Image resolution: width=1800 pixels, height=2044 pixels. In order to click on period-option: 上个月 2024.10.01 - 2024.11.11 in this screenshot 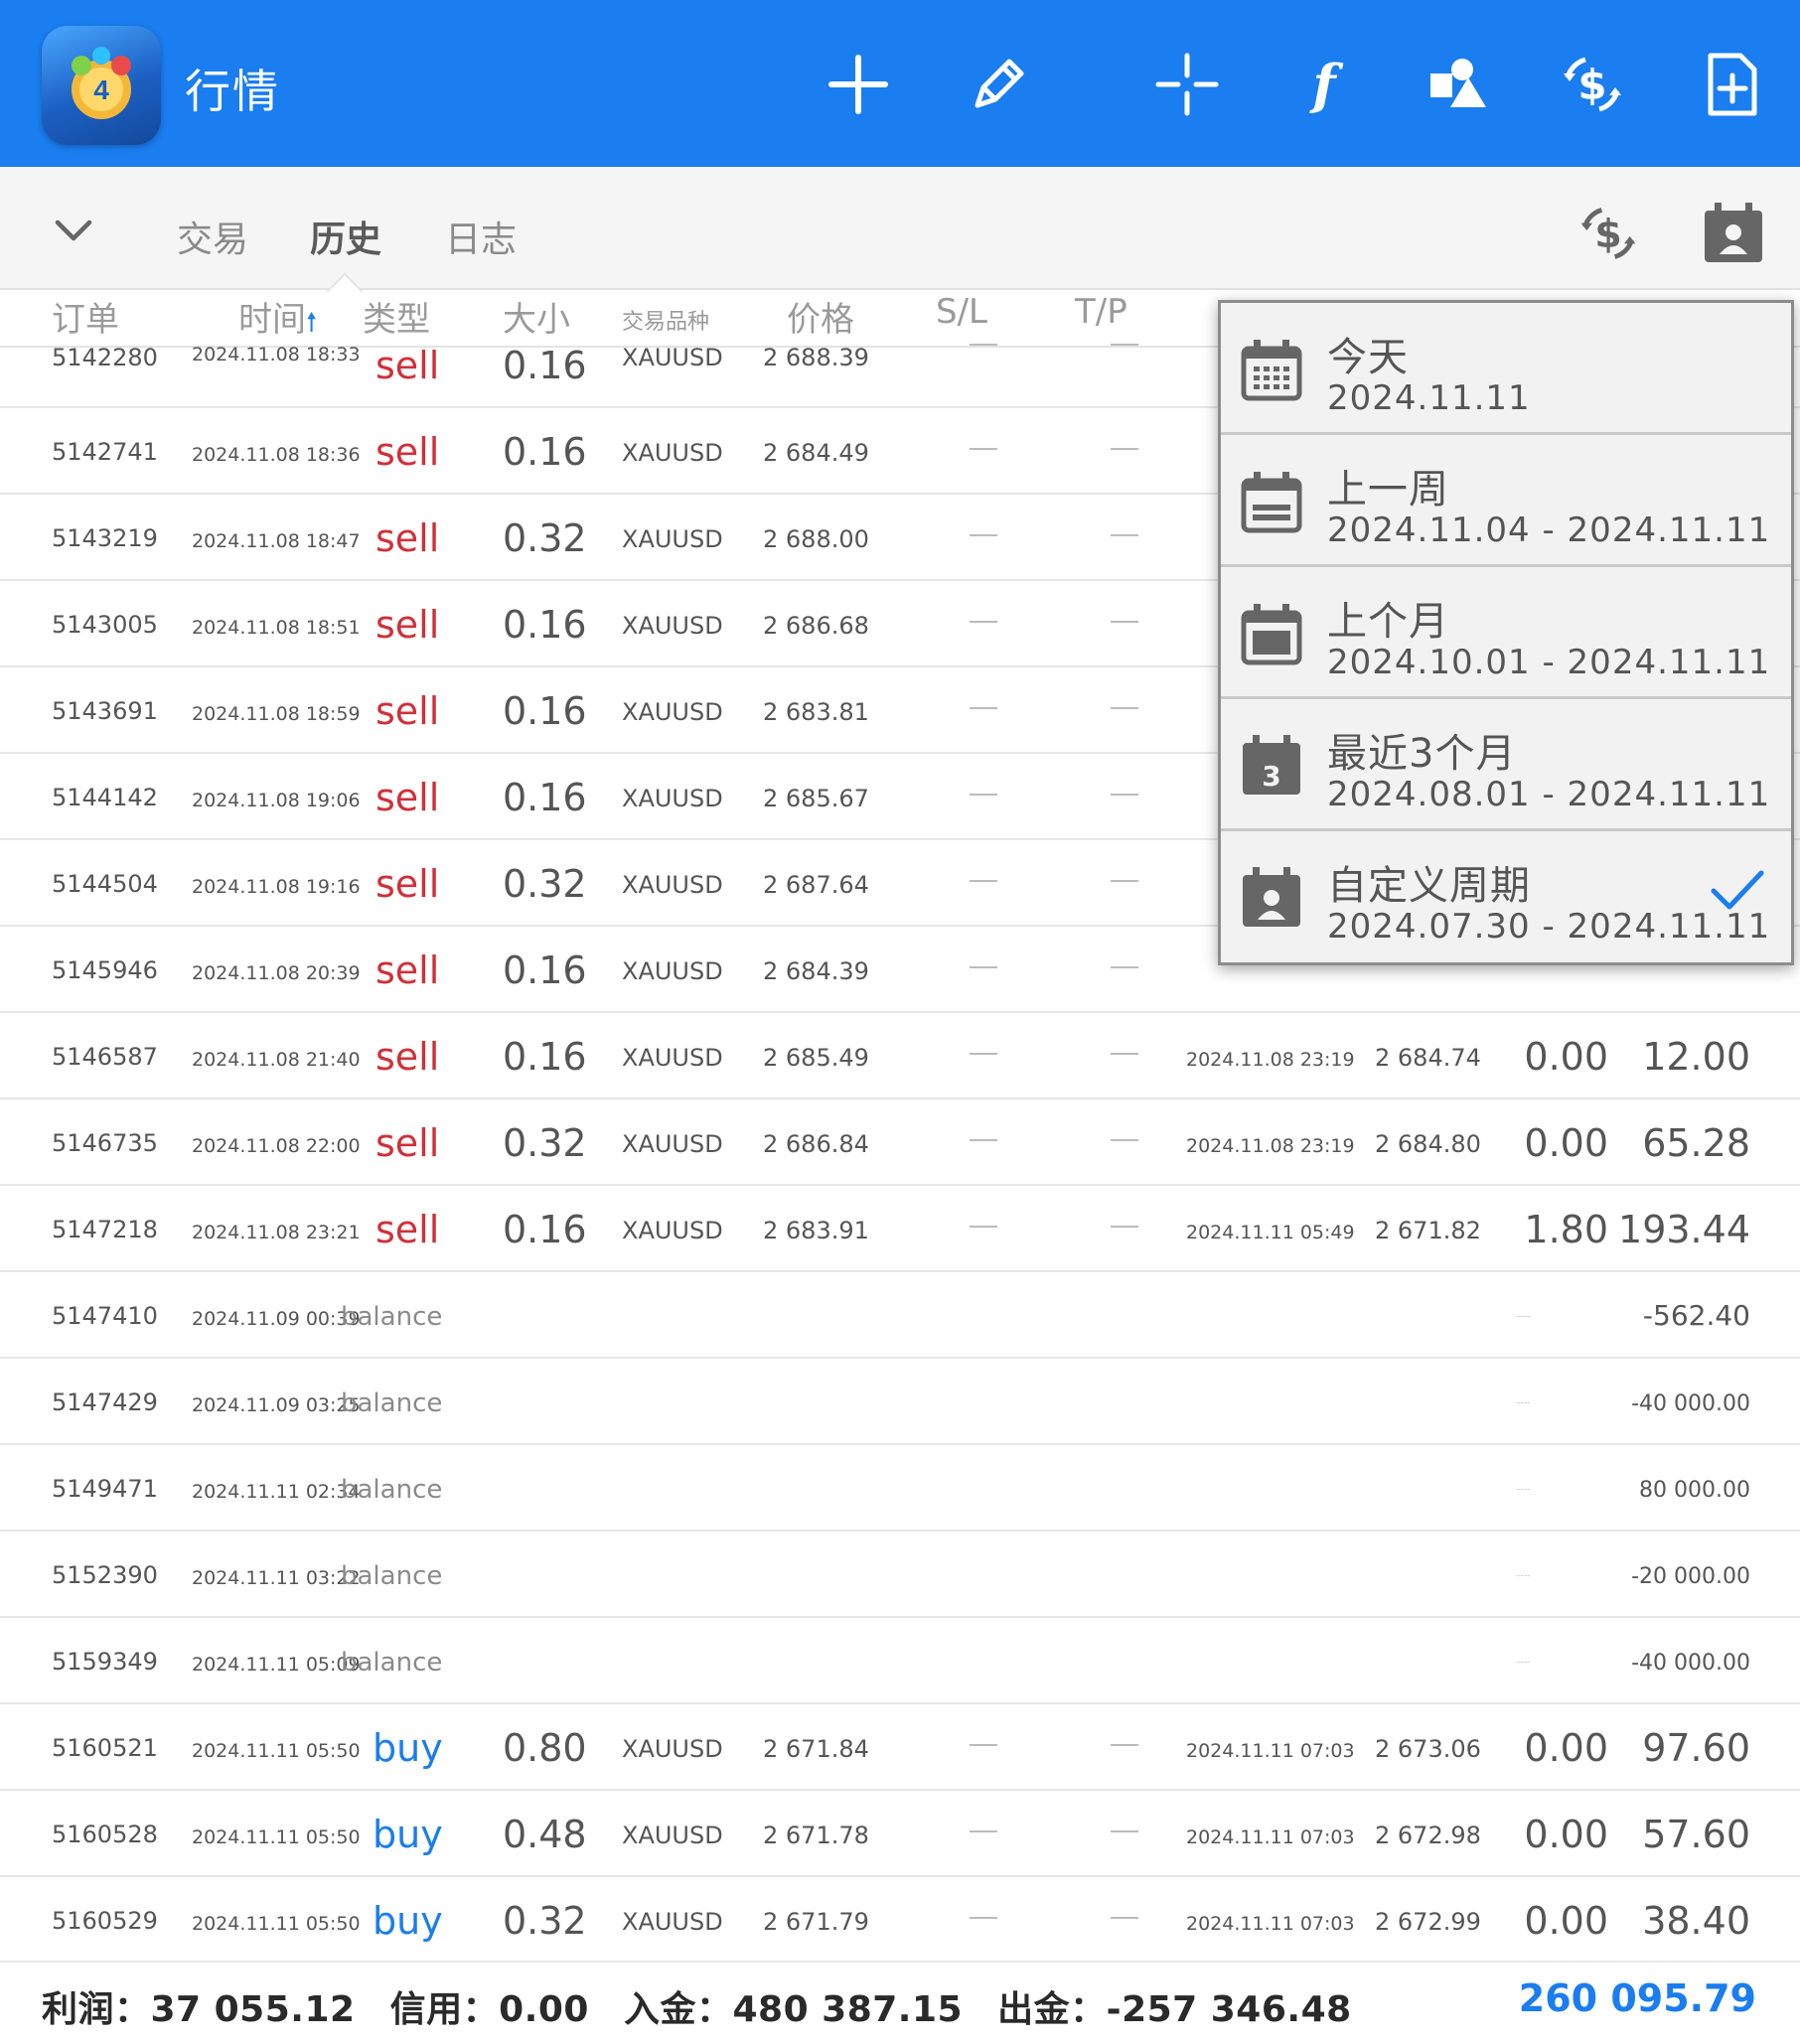, I will do `click(1506, 633)`.